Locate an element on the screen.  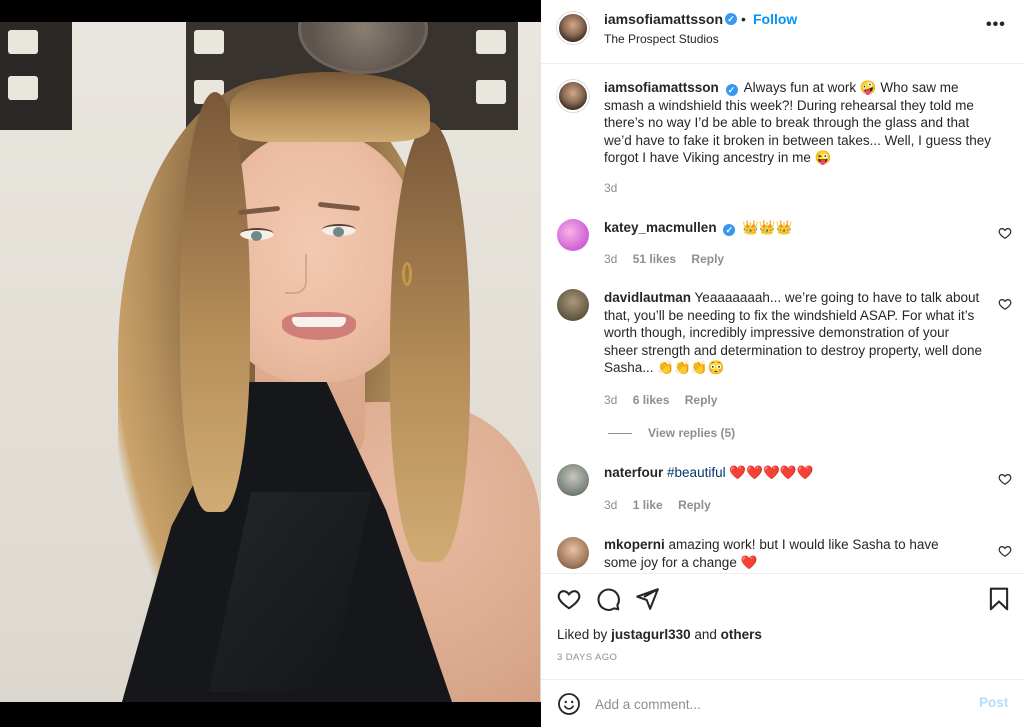
comment-text: katey_macmullen ✓ 👑👑👑 is located at coordinates (789, 228).